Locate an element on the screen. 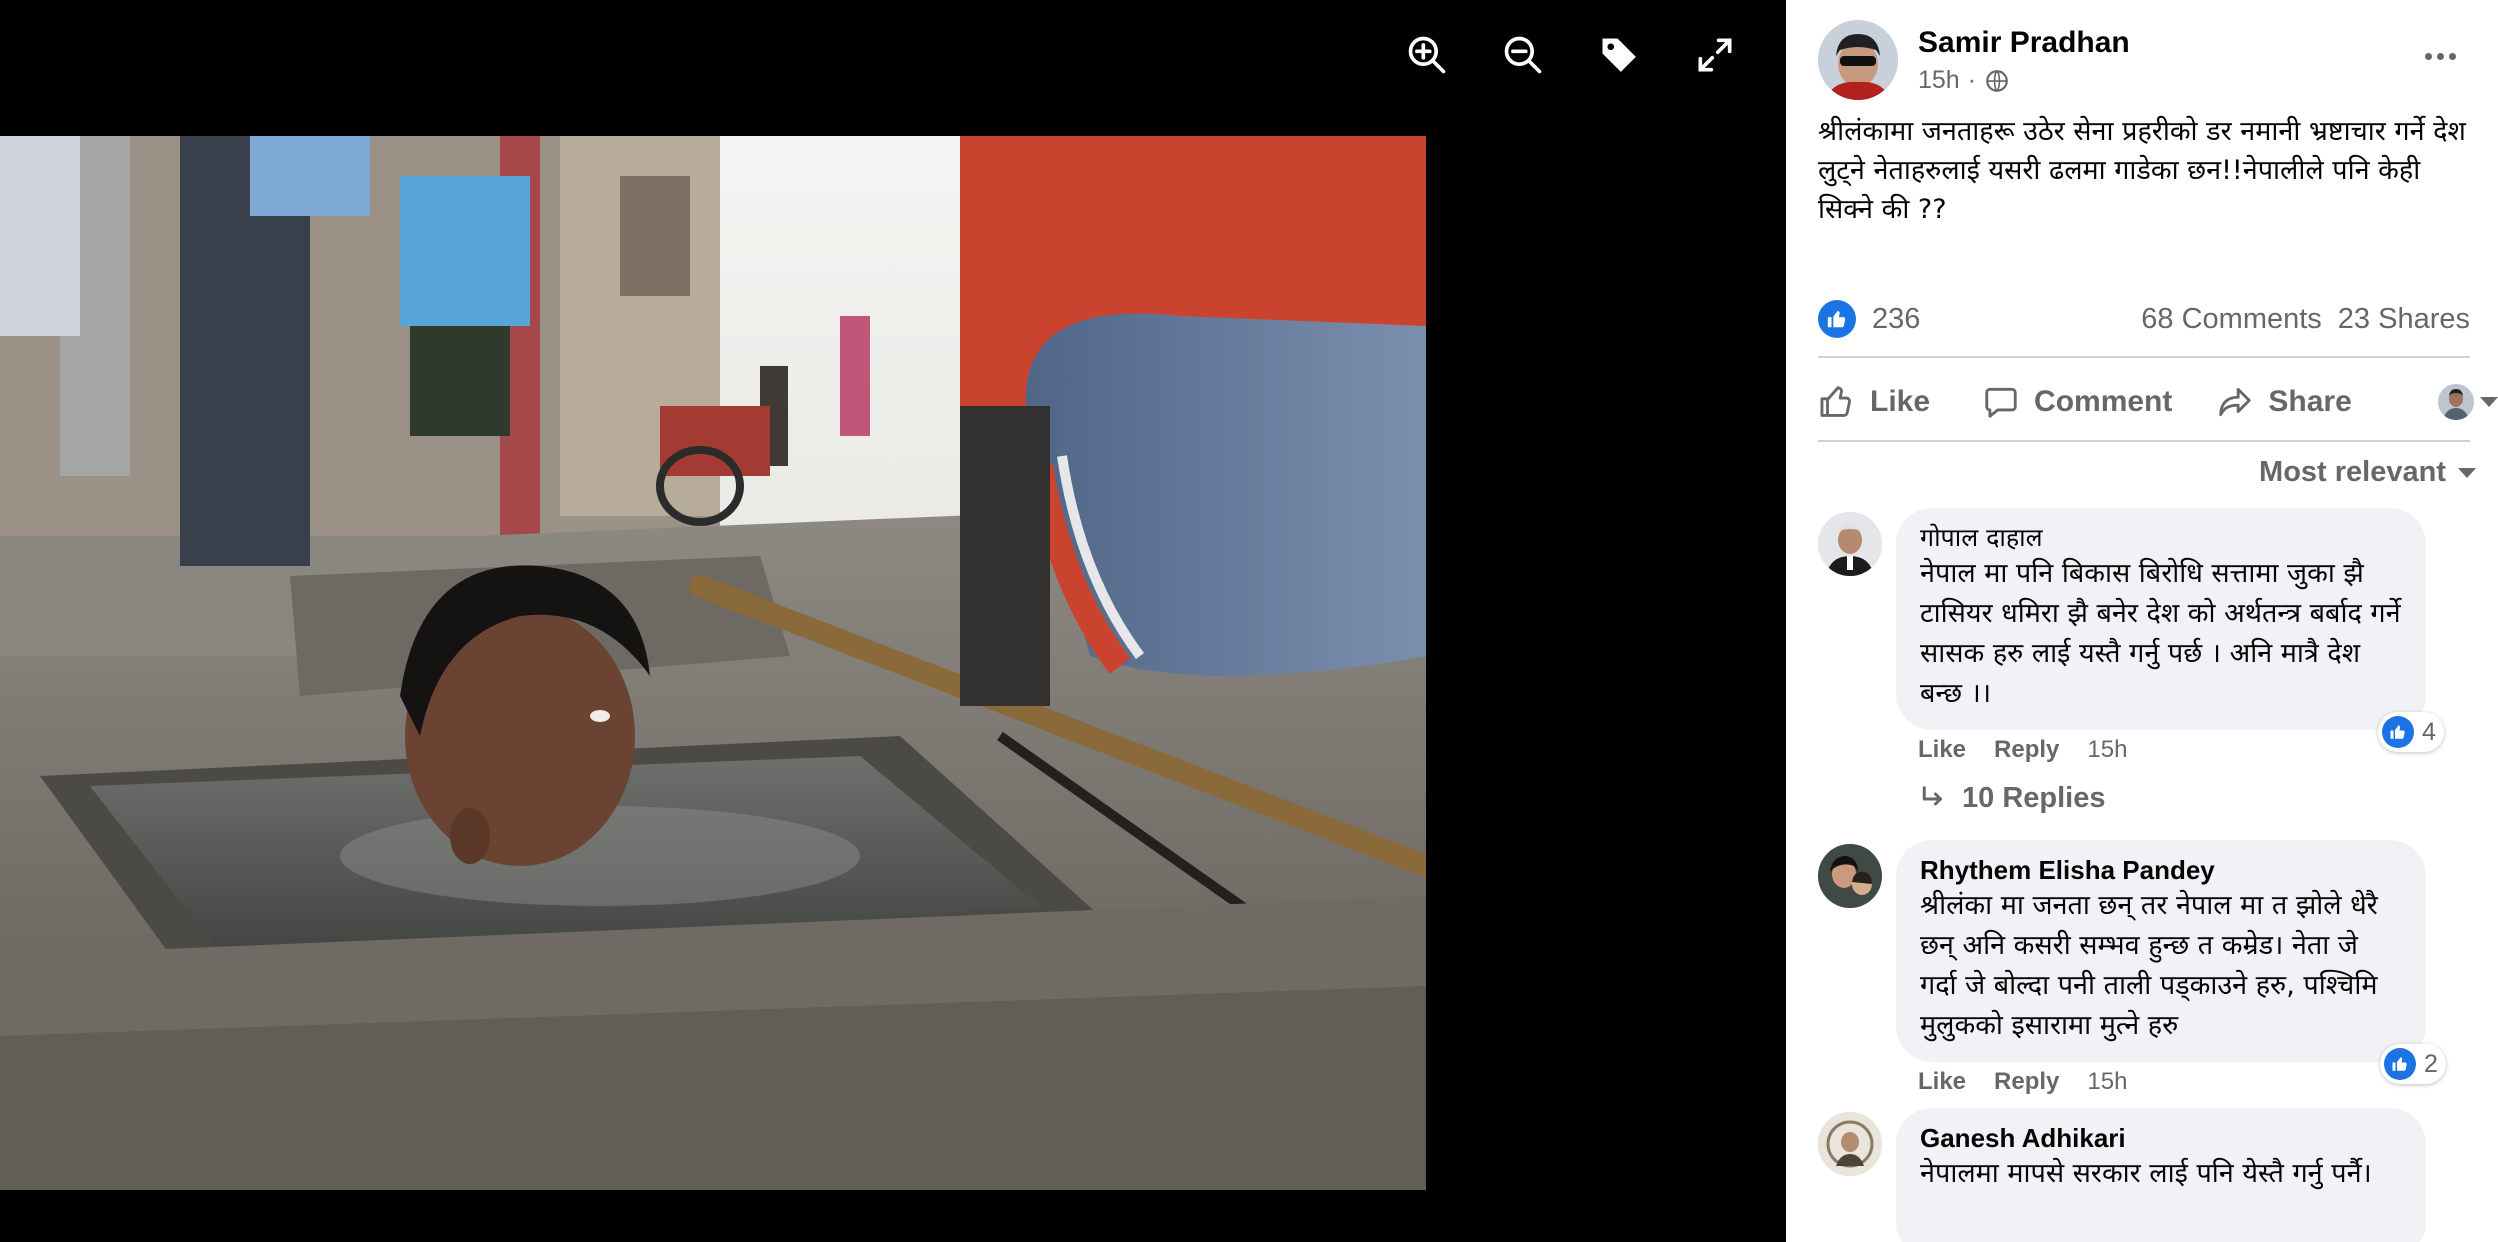  like-label: Like is located at coordinates (1900, 401).